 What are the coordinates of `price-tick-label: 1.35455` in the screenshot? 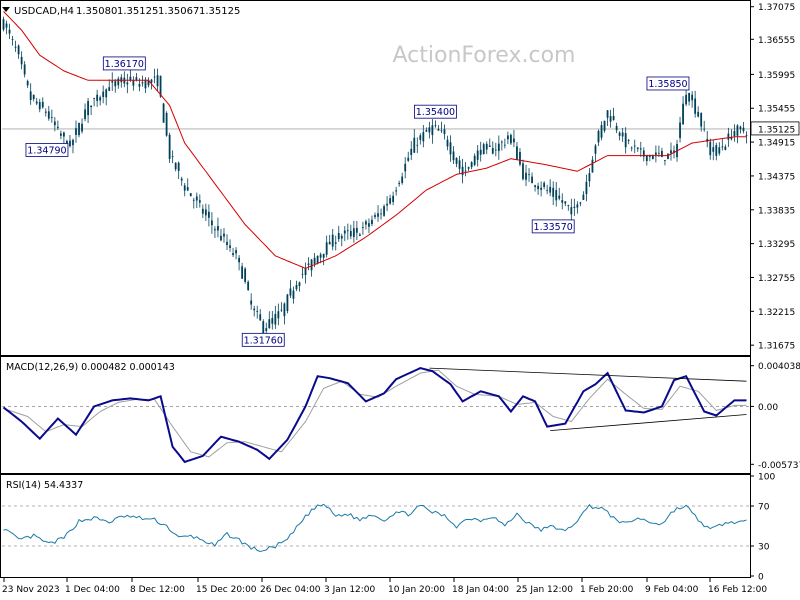 It's located at (776, 110).